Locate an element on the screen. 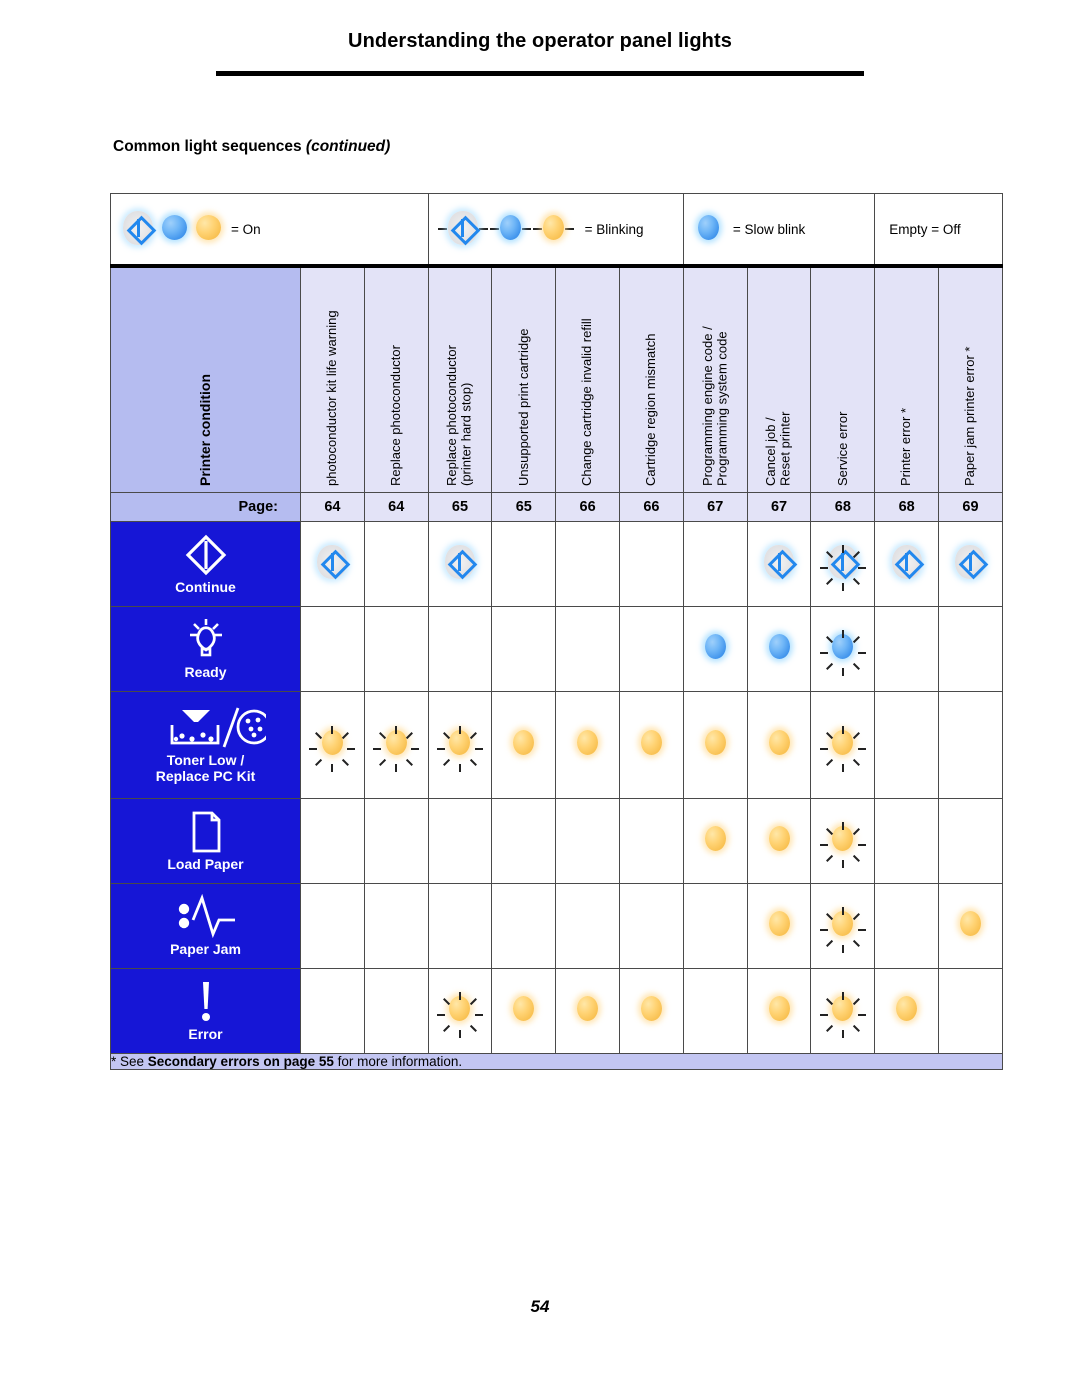 This screenshot has height=1397, width=1080. continue-diamond-icon is located at coordinates (205, 555).